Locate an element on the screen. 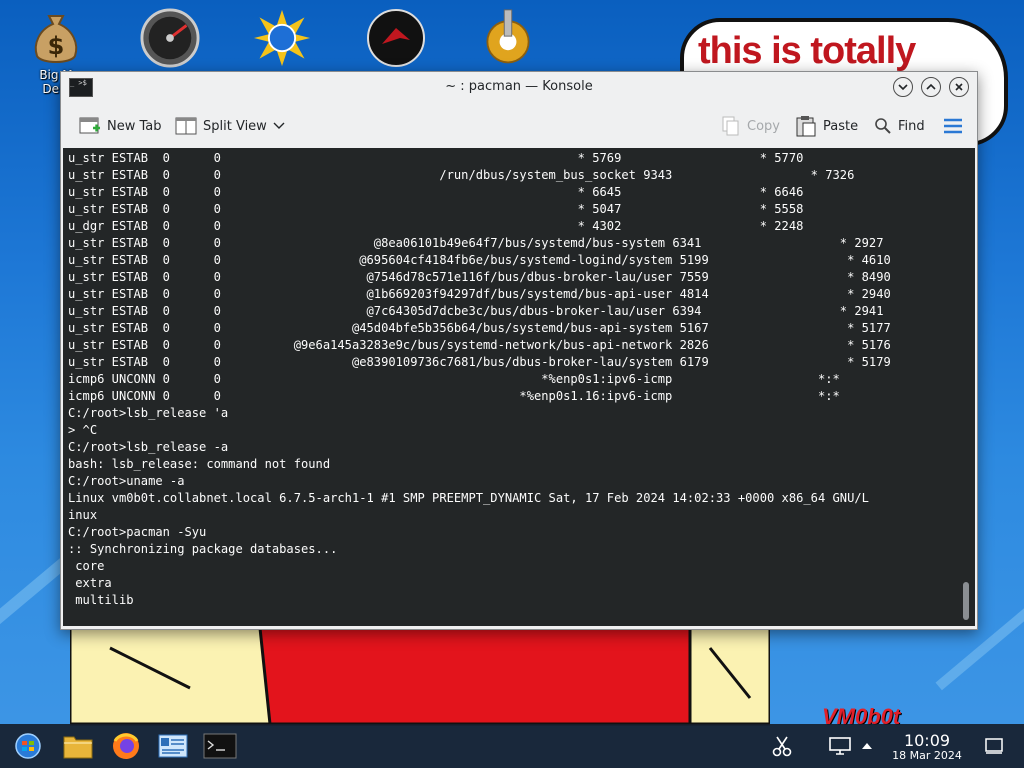 The image size is (1024, 768). show-desktop-icon is located at coordinates (994, 746).